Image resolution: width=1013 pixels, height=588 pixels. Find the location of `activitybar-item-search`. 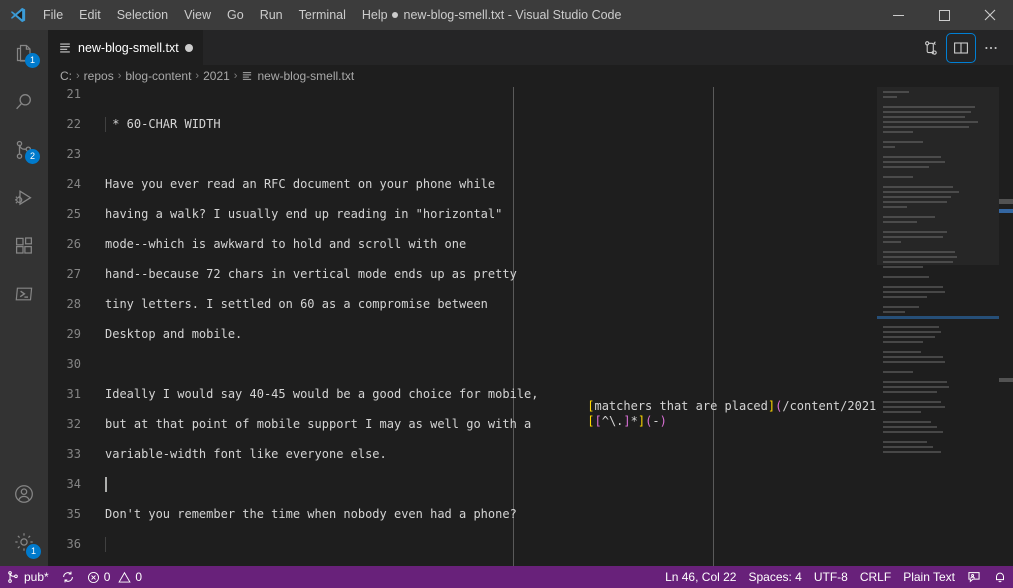

activitybar-item-search is located at coordinates (24, 102).